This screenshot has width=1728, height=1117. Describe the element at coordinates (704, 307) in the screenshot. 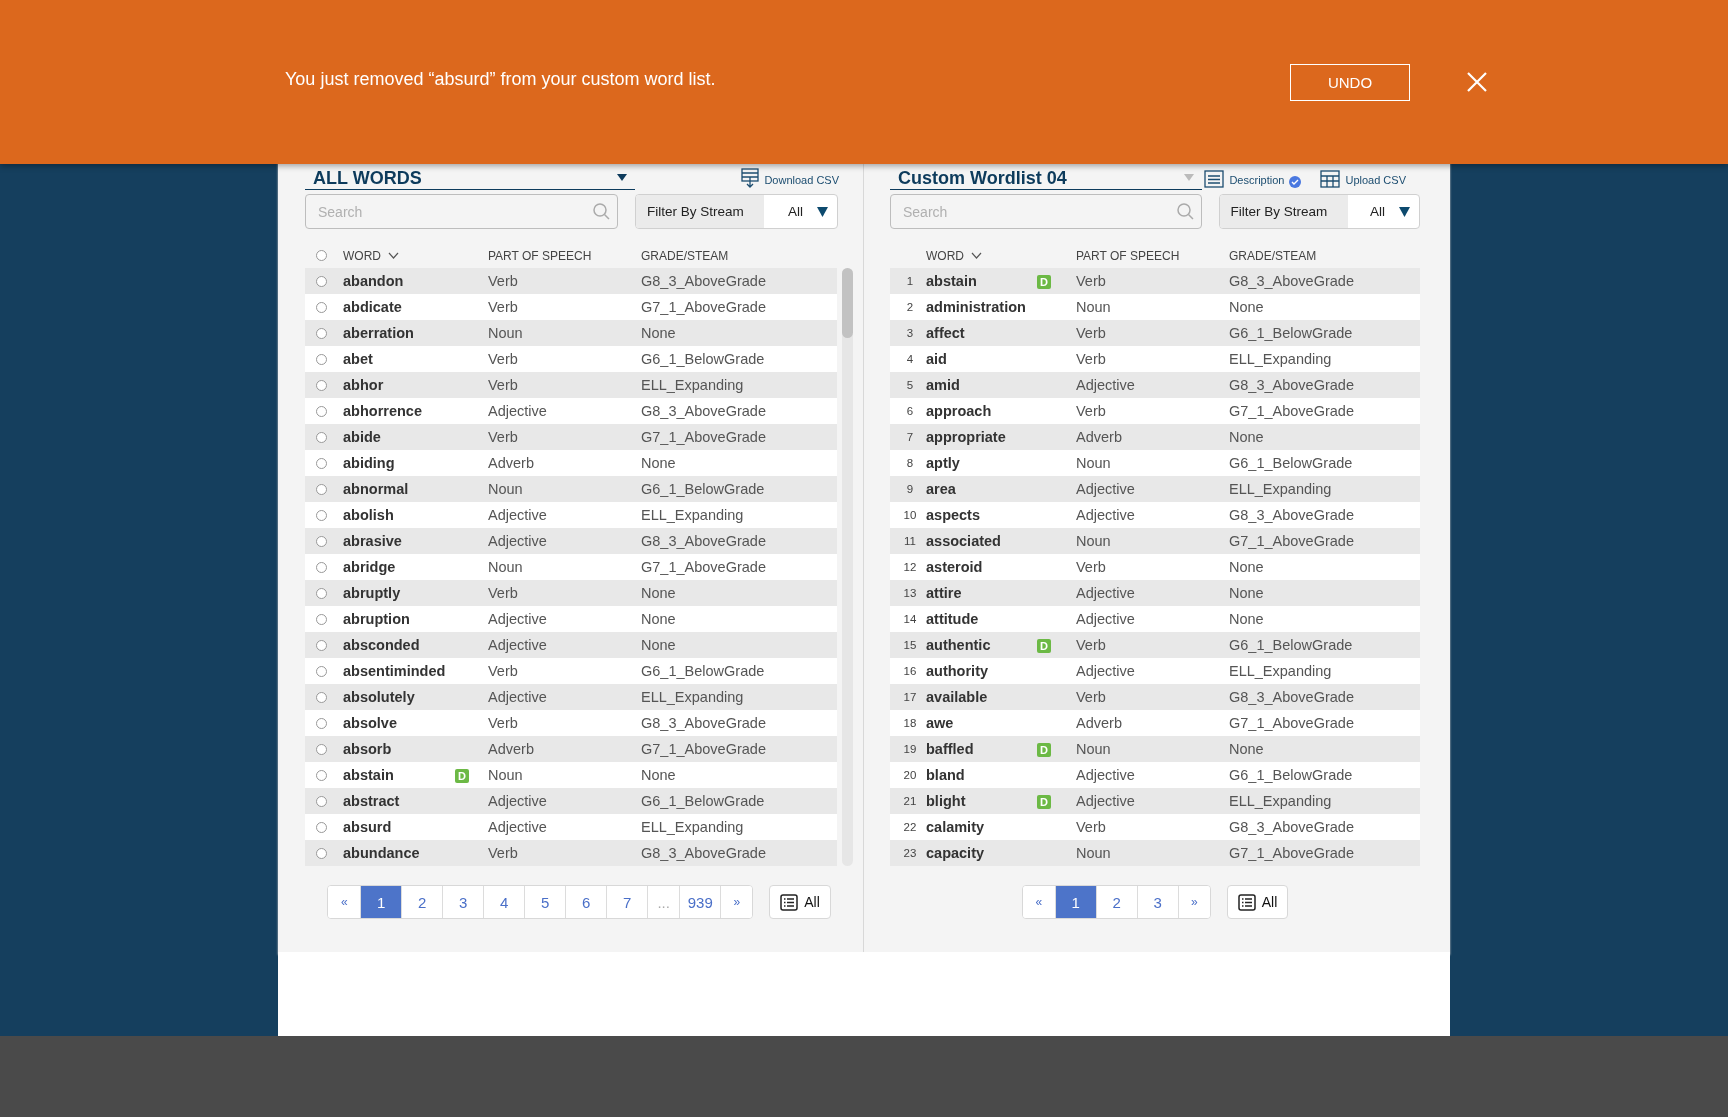

I see `table-cell-text: G7_1_AboveGrade` at that location.